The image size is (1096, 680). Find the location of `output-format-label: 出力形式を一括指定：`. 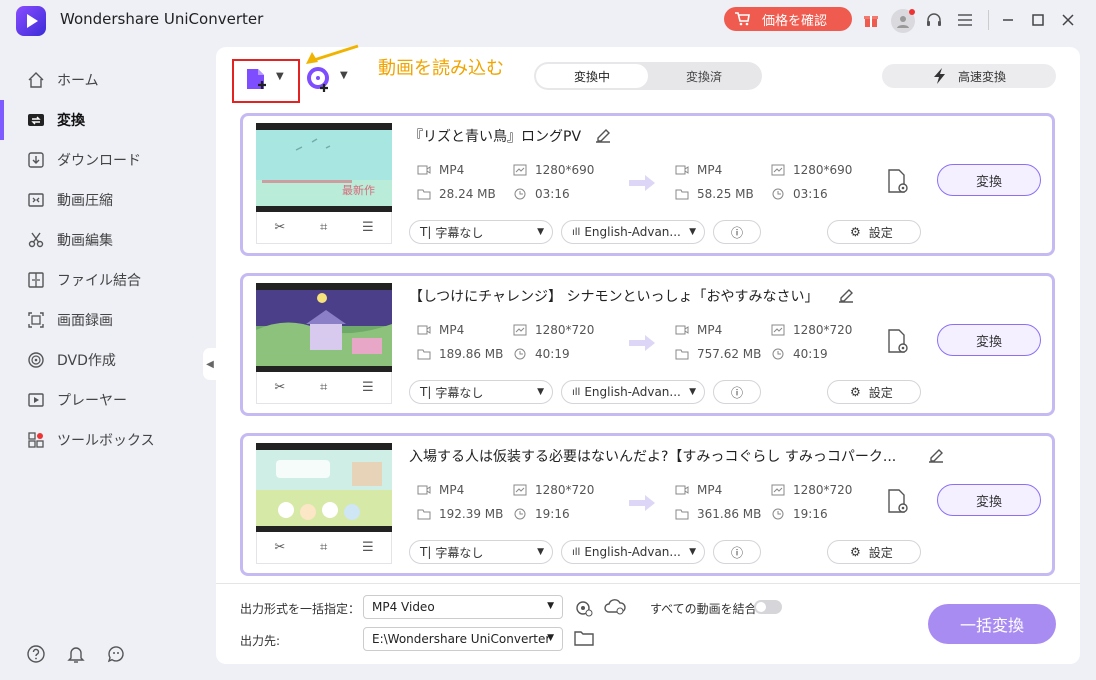

output-format-label: 出力形式を一括指定： is located at coordinates (300, 609).